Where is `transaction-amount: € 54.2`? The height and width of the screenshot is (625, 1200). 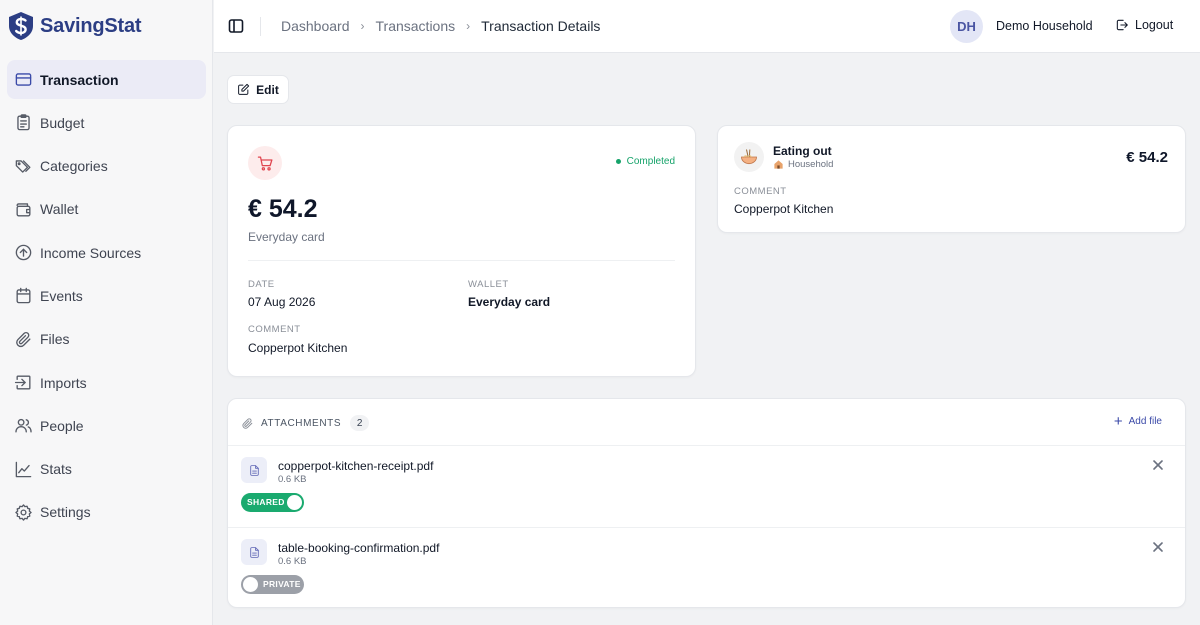 transaction-amount: € 54.2 is located at coordinates (283, 209).